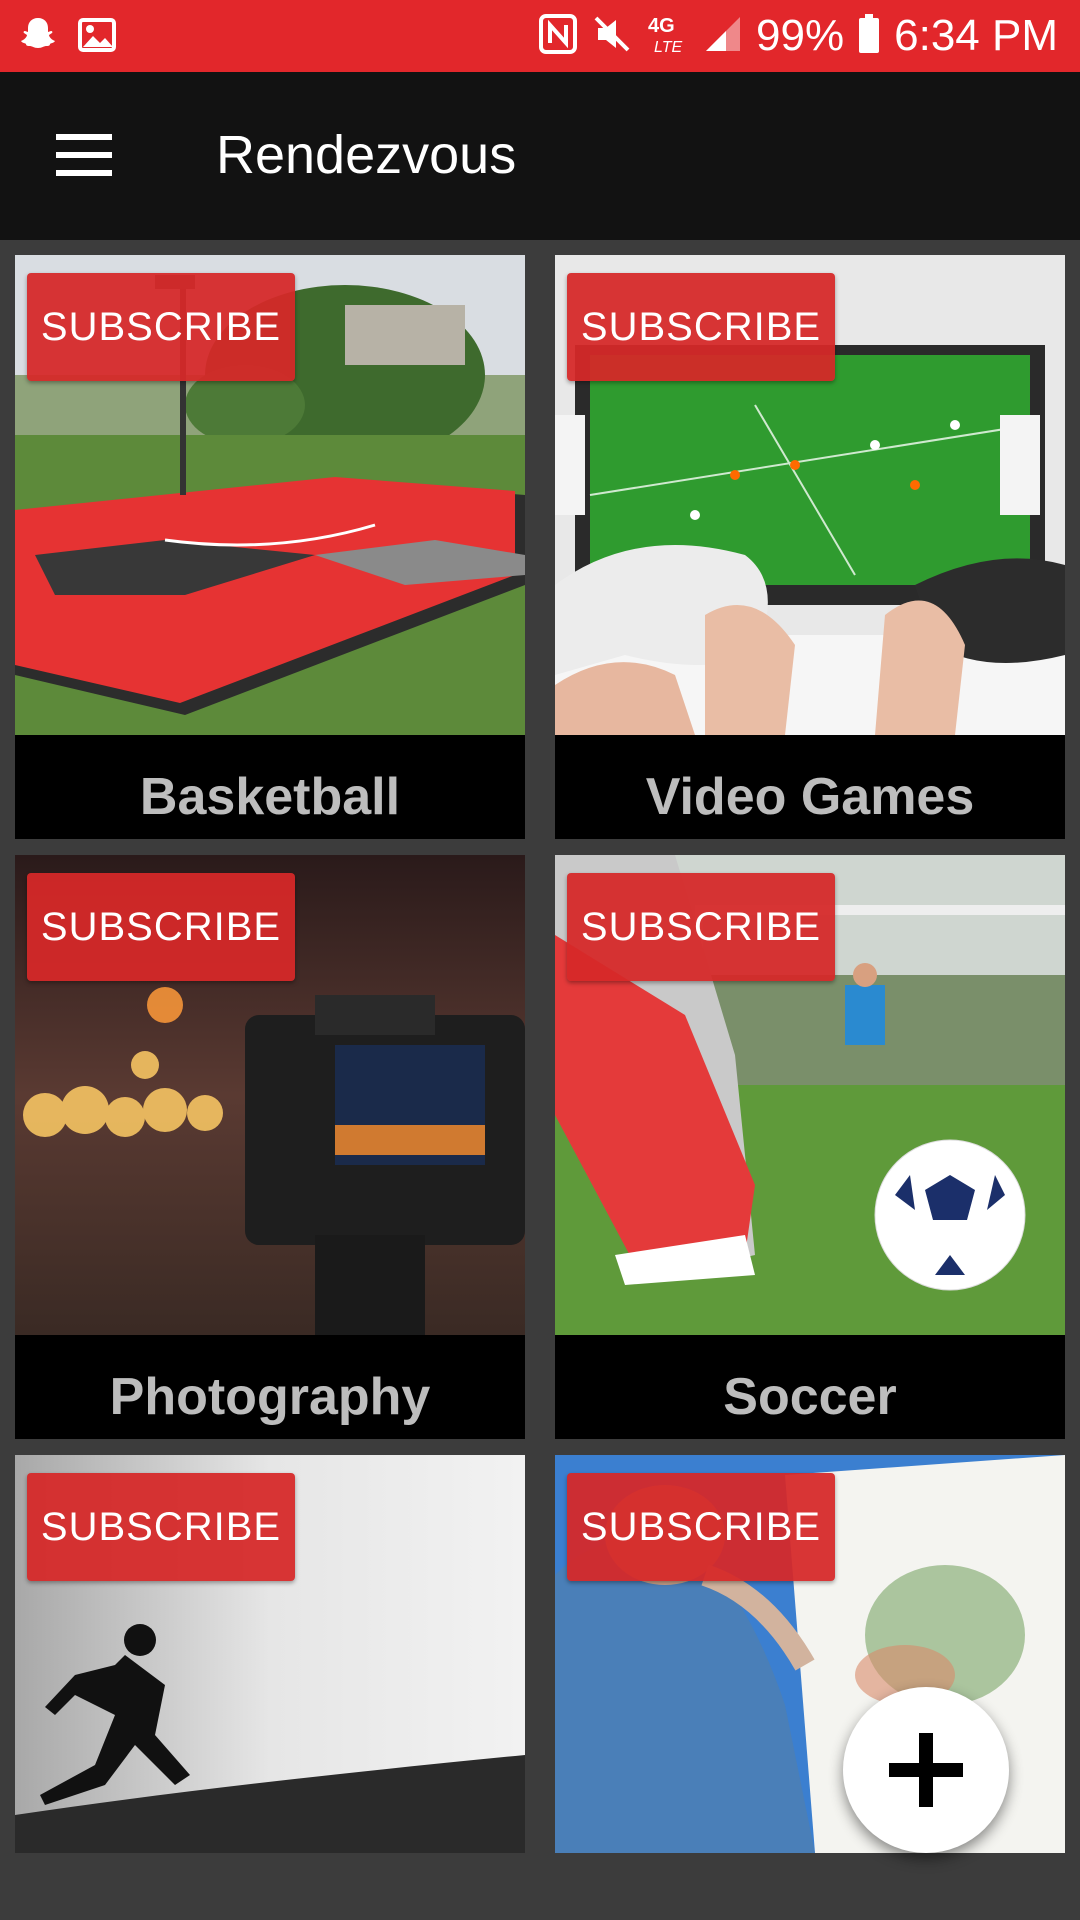  What do you see at coordinates (810, 547) in the screenshot?
I see `category-card-video-games: SUBSCRIBE Video Games` at bounding box center [810, 547].